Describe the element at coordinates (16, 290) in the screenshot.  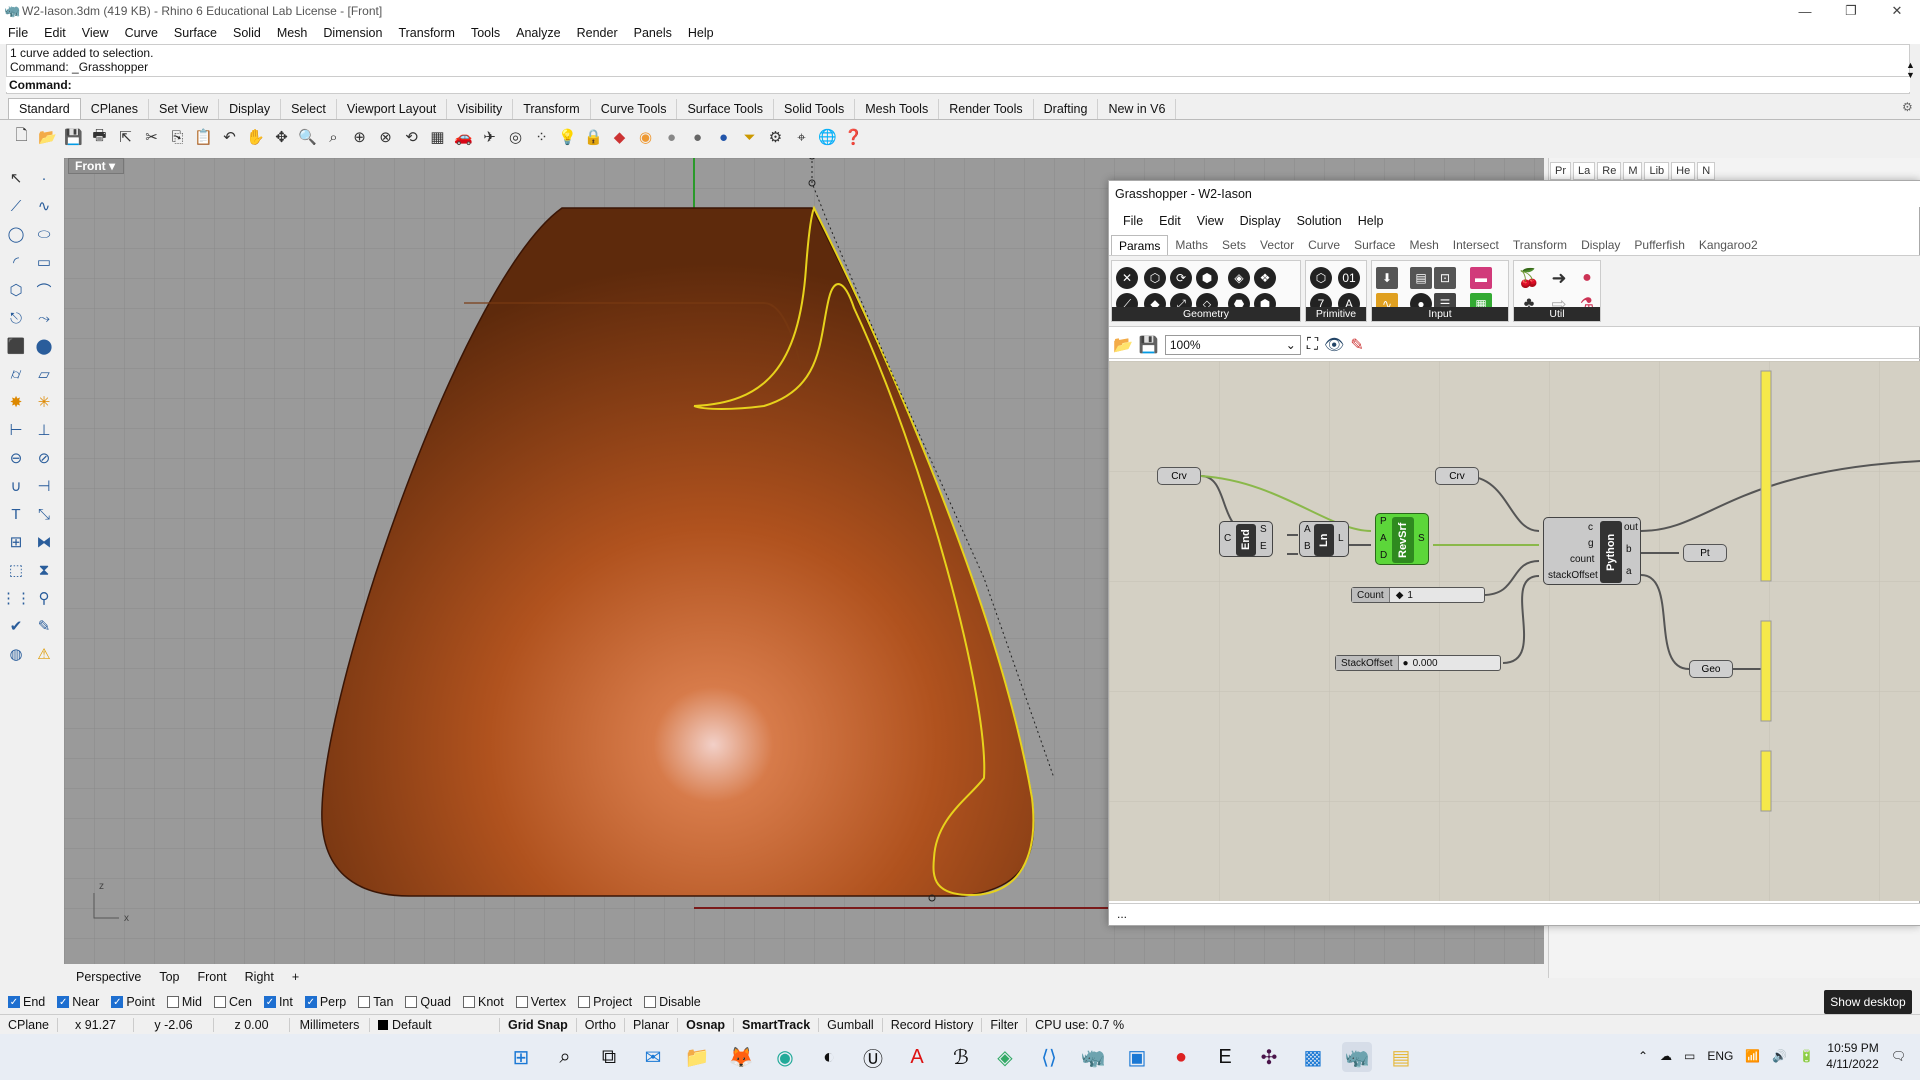
I see `polygon-icon: ⬡` at that location.